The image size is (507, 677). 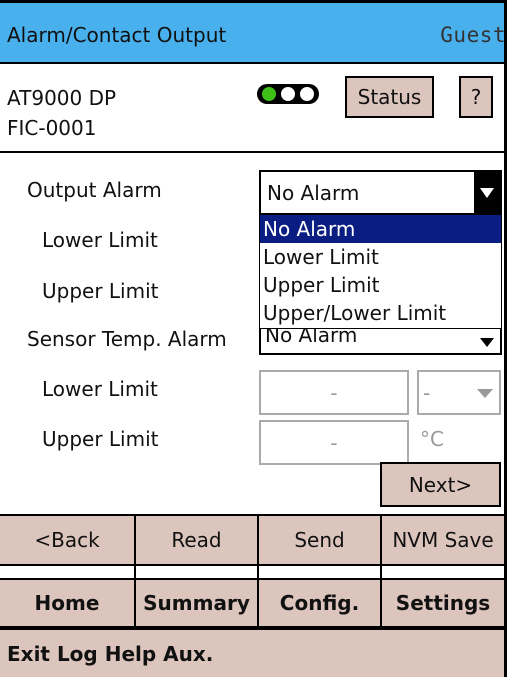 What do you see at coordinates (334, 392) in the screenshot?
I see `sensor-lower-limit-input: -` at bounding box center [334, 392].